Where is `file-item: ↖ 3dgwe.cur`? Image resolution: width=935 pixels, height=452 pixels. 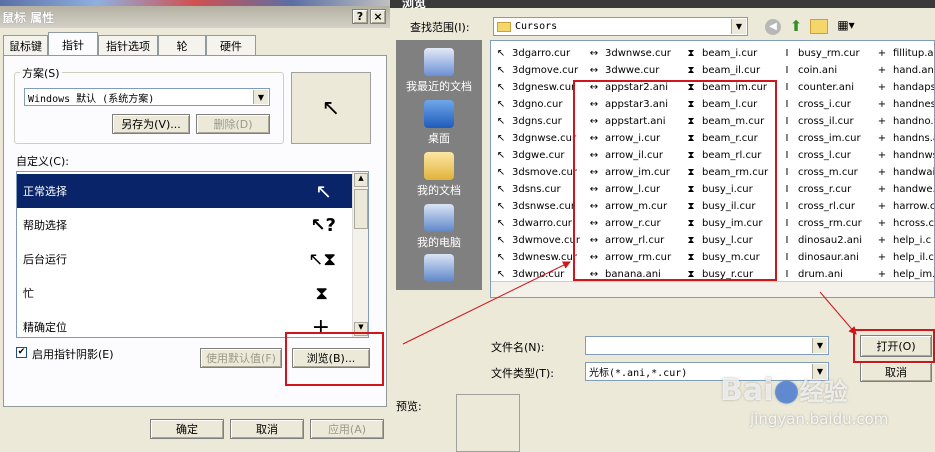 file-item: ↖ 3dgwe.cur is located at coordinates (537, 155).